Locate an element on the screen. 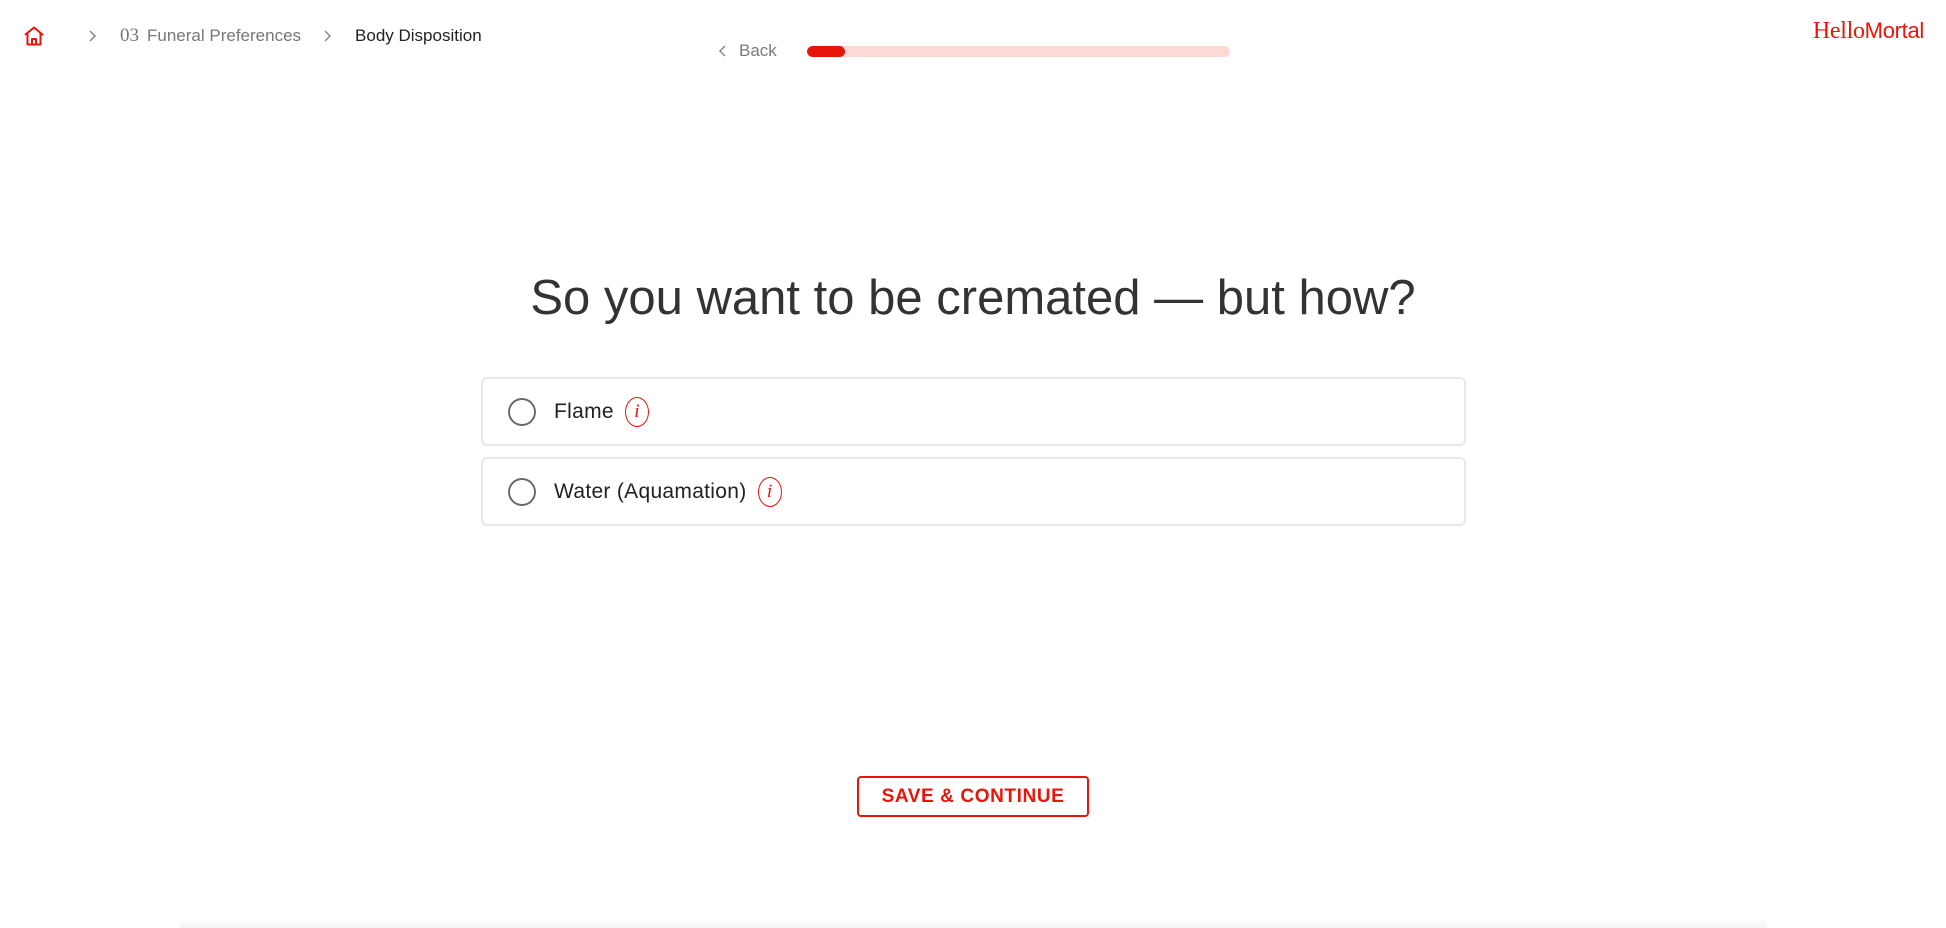 The image size is (1946, 928). breadcrumb: 03 Funeral Preferences Body Disposition is located at coordinates (252, 36).